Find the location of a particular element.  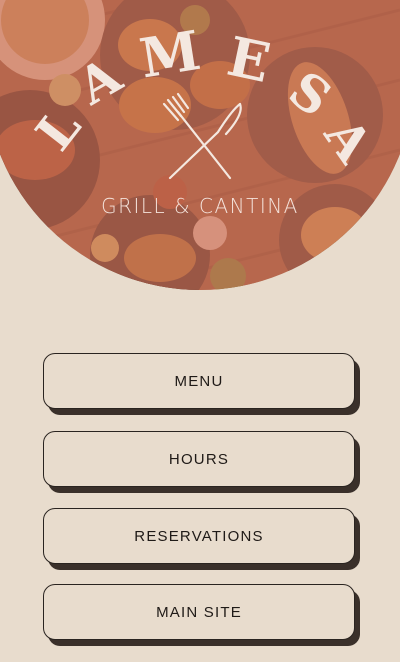

menu-button: MENU is located at coordinates (199, 381).